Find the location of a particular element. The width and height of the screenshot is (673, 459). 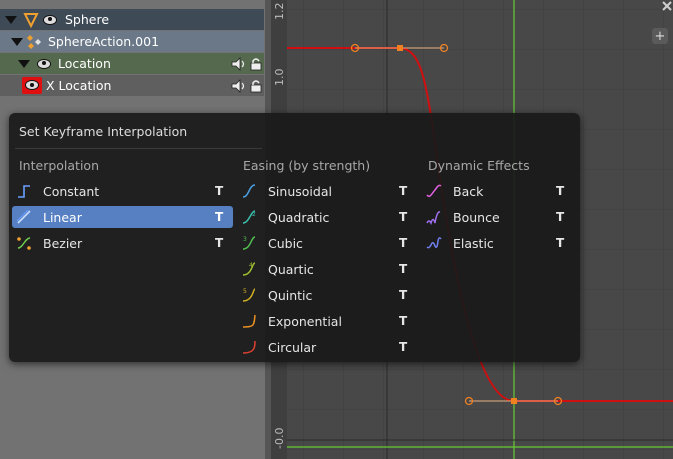

menu-item-bezier: Bezier T is located at coordinates (122, 243).